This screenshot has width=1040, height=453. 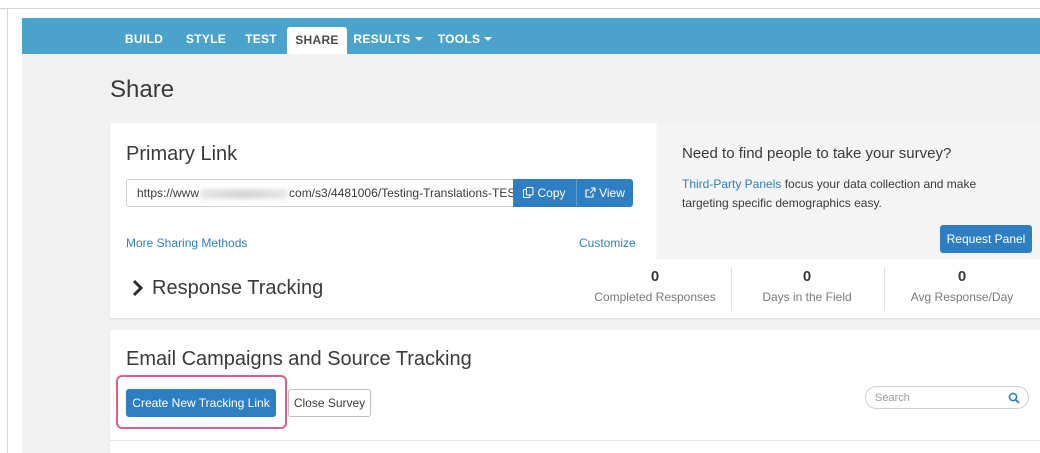 I want to click on url-prefix: https://www, so click(x=168, y=193).